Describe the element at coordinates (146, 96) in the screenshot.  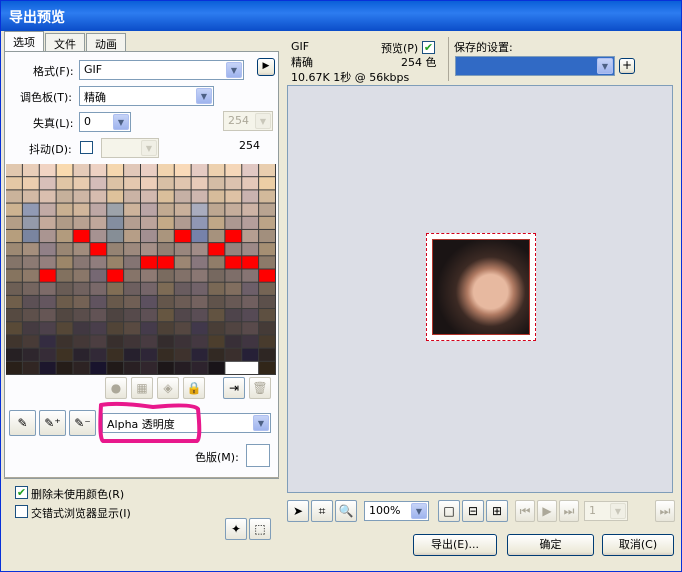
I see `palette-select: 精确 ▼` at that location.